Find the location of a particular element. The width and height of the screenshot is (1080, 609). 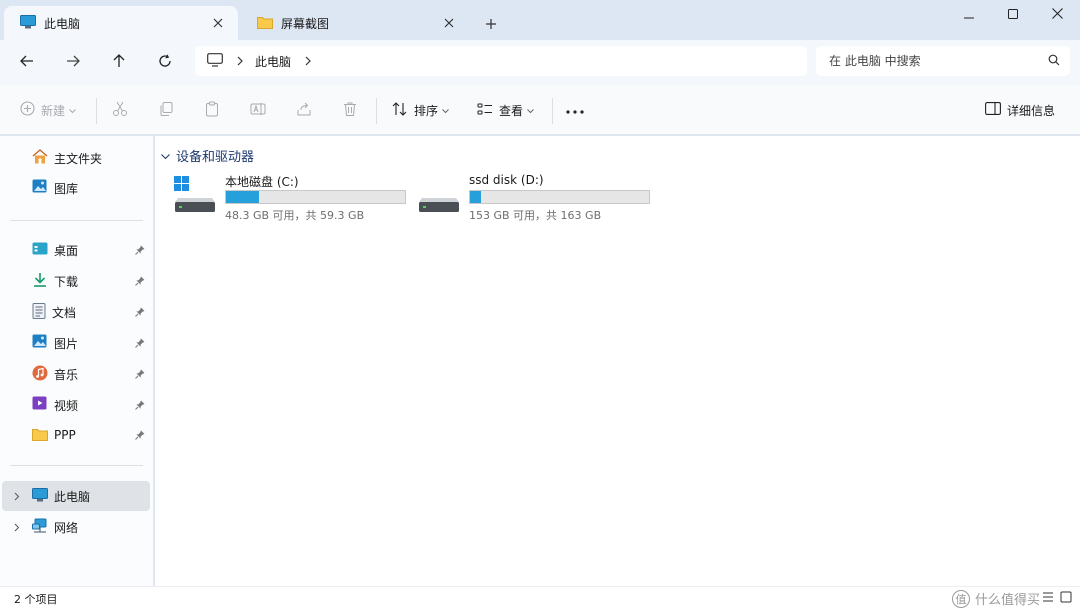

sidebar-item-label: 桌面 is located at coordinates (66, 250).